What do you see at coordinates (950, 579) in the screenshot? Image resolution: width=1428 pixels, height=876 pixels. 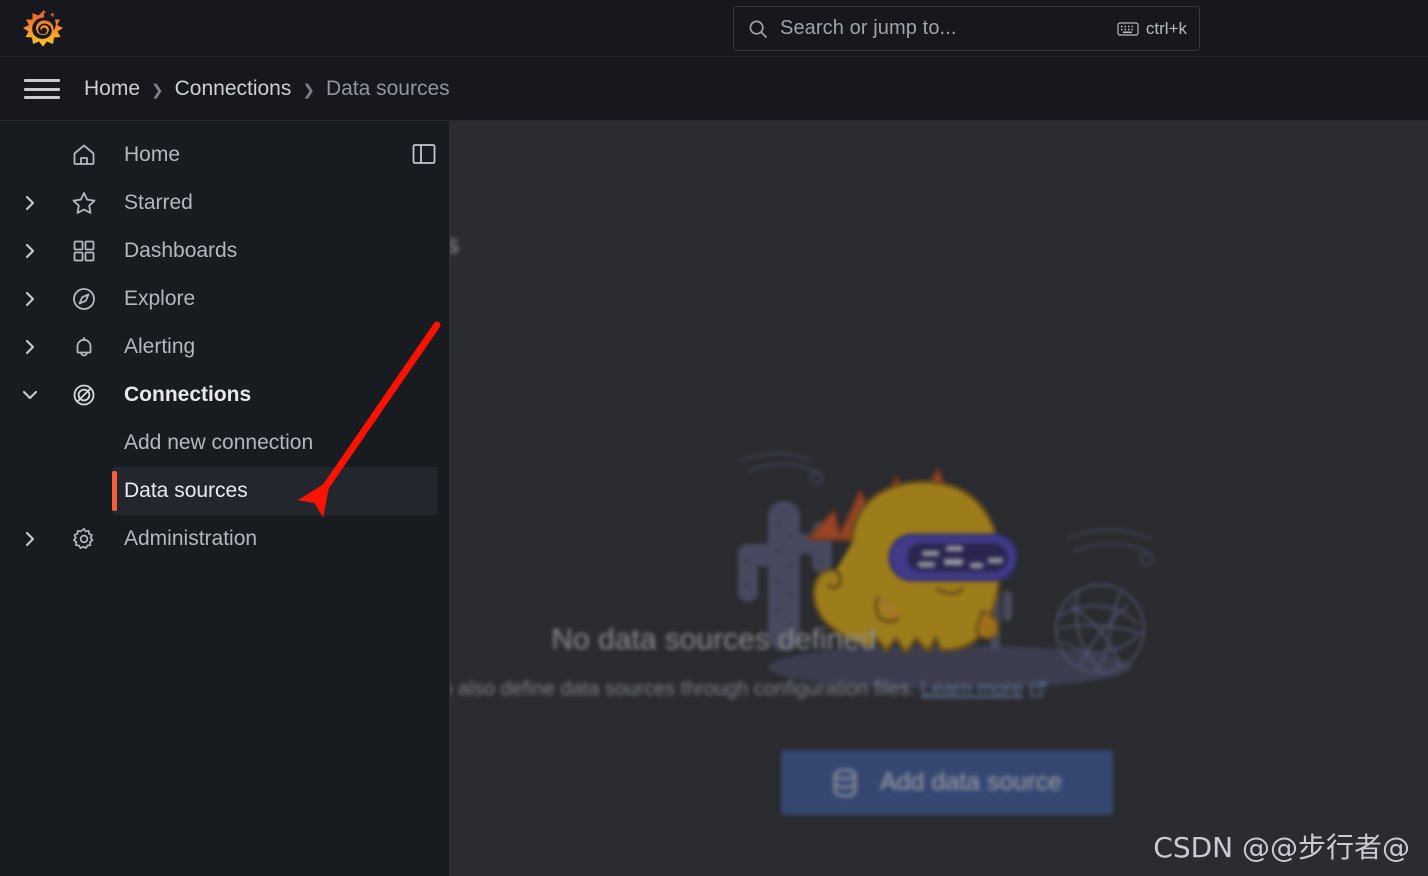 I see `grafana-mascot-desert-illustration` at bounding box center [950, 579].